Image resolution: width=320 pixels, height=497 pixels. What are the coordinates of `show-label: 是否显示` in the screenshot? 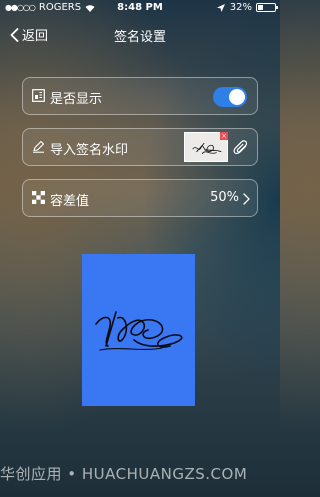 It's located at (76, 99).